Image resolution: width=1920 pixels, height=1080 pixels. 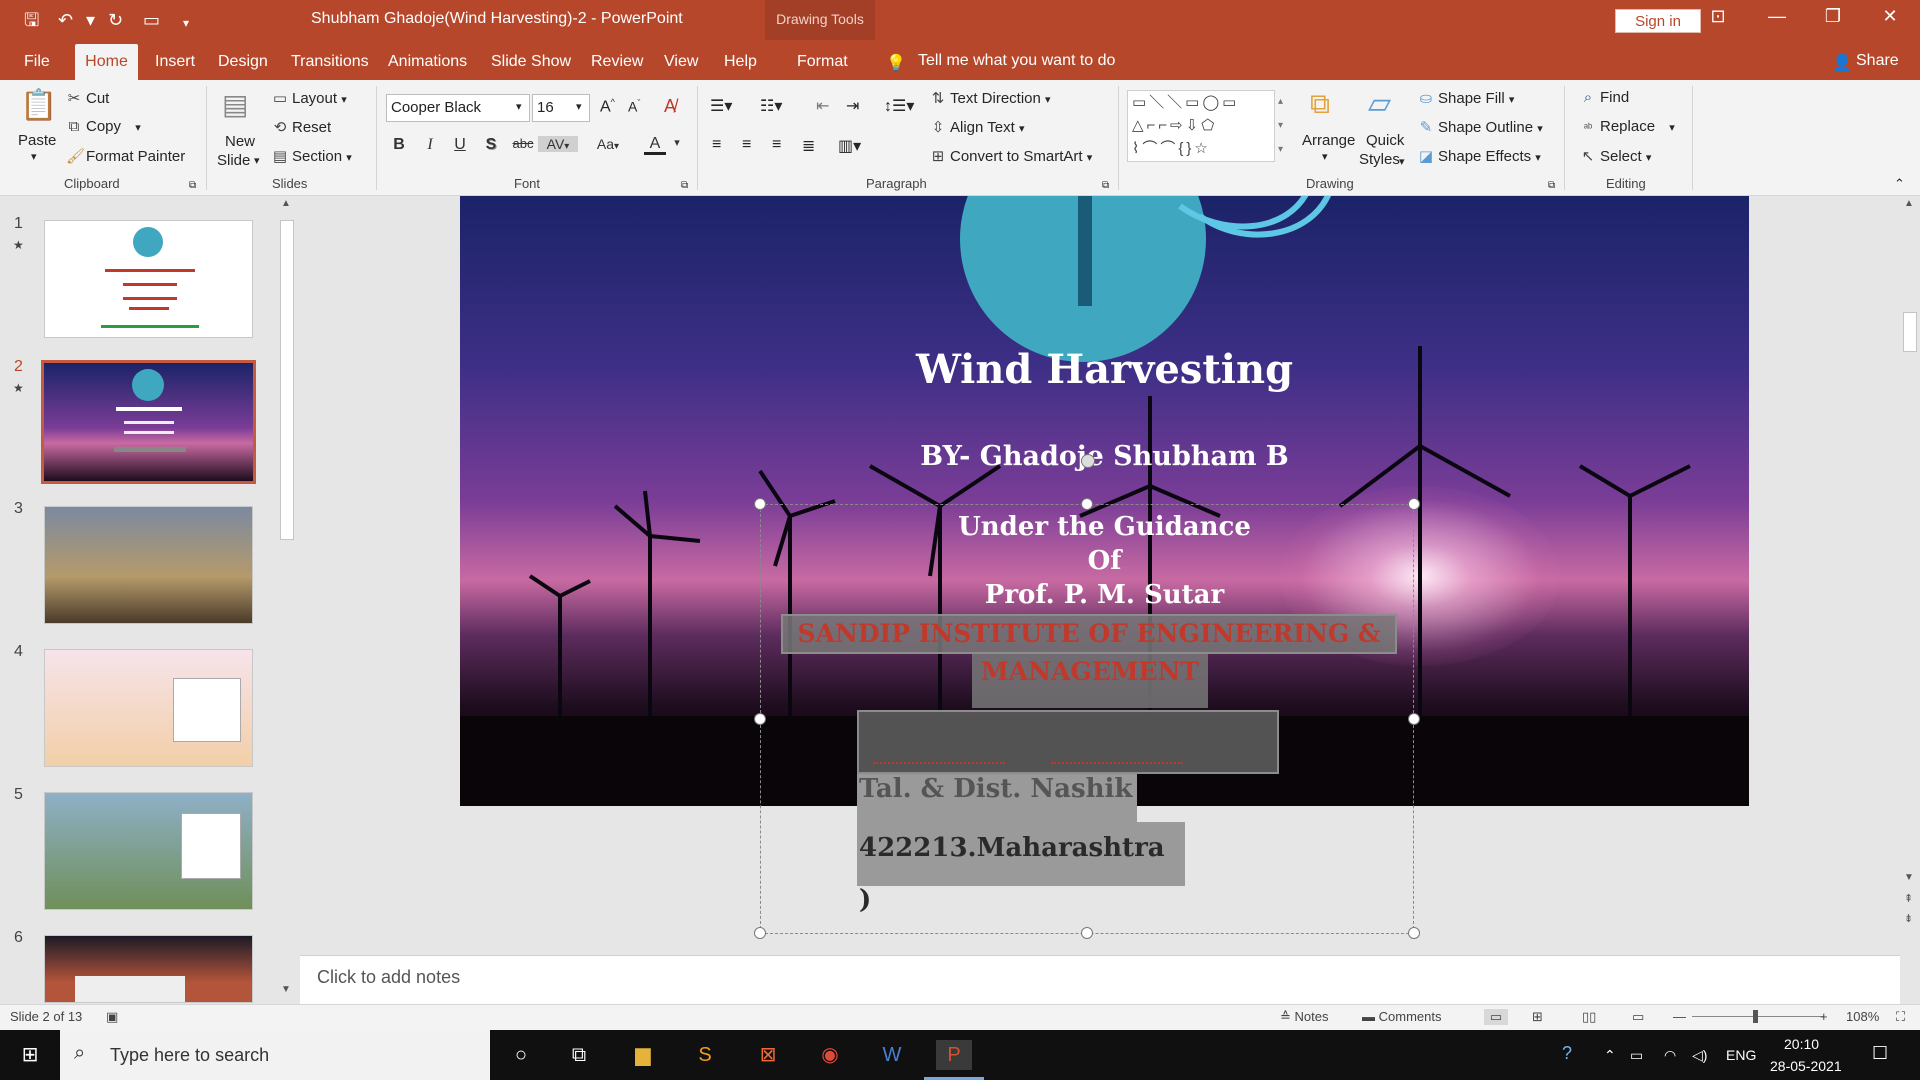 I want to click on clock-time: 20:10, so click(x=1801, y=1044).